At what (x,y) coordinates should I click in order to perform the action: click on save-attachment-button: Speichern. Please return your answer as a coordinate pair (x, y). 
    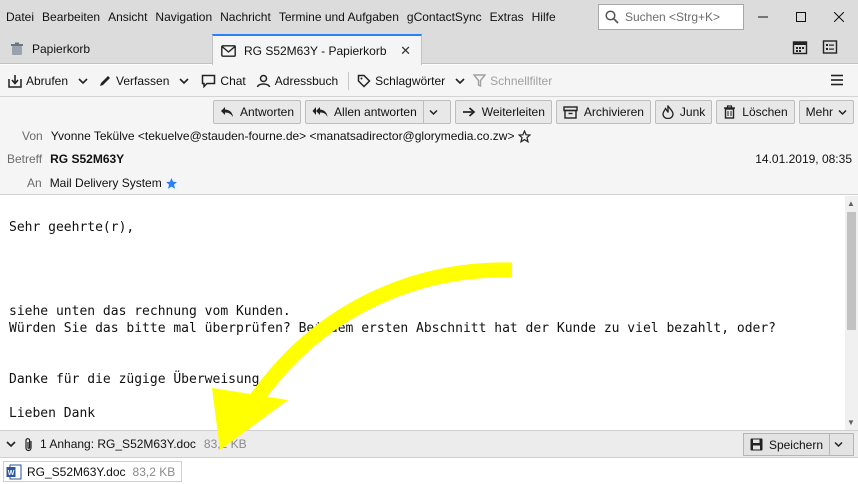
    Looking at the image, I should click on (798, 444).